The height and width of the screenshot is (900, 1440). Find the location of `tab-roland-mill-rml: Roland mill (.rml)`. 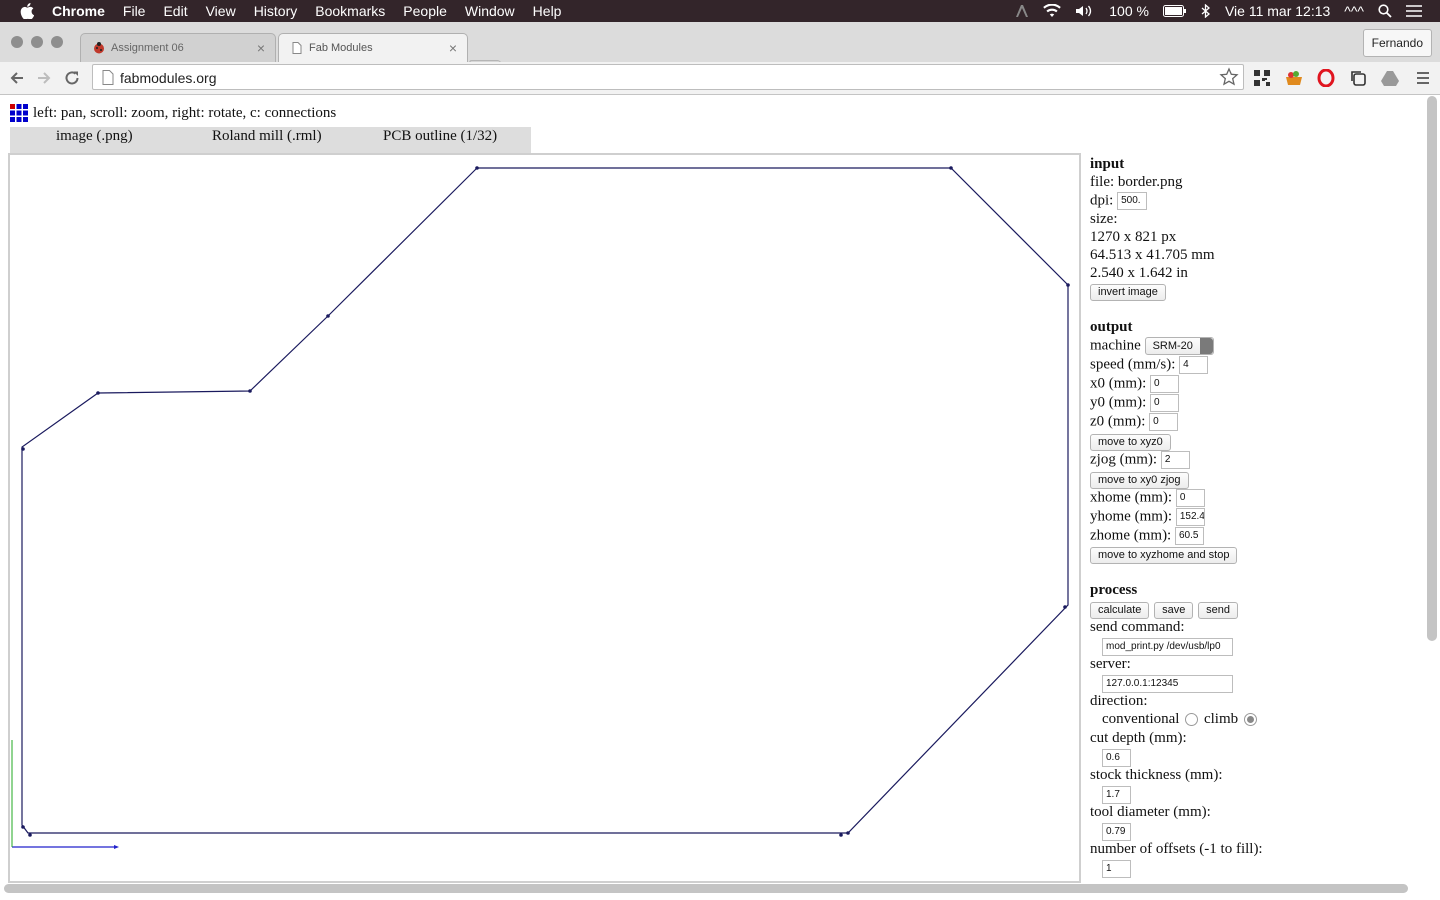

tab-roland-mill-rml: Roland mill (.rml) is located at coordinates (267, 136).